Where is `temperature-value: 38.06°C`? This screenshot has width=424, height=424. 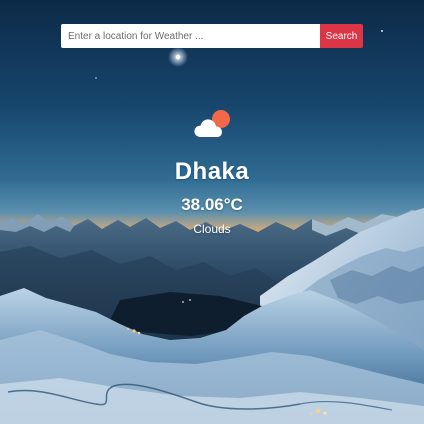 temperature-value: 38.06°C is located at coordinates (212, 204).